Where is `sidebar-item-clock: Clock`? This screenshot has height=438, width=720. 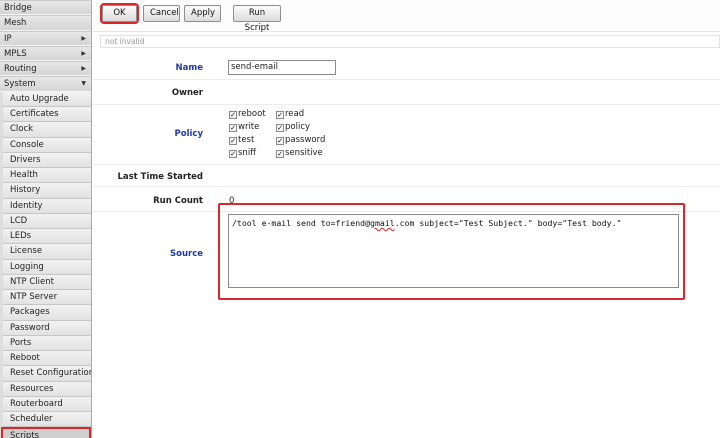 sidebar-item-clock: Clock is located at coordinates (47, 130).